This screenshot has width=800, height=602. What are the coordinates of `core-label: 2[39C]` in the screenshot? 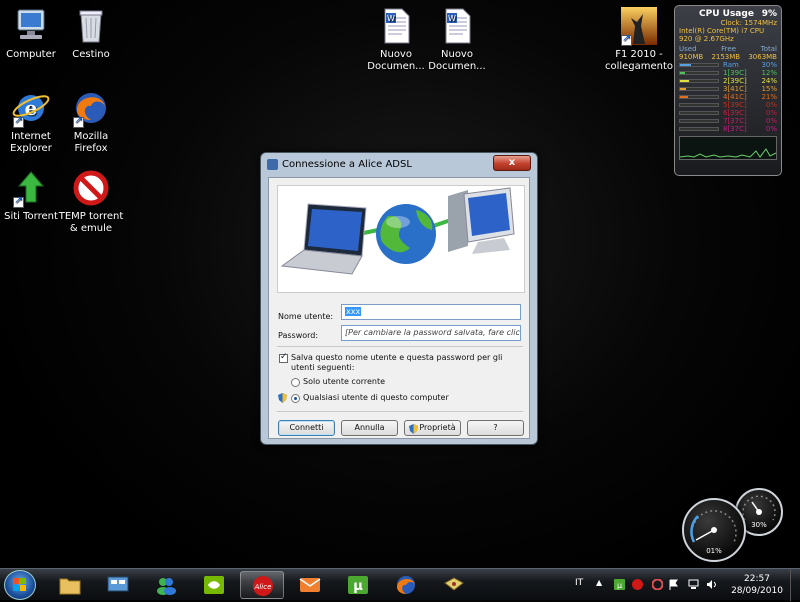 It's located at (735, 81).